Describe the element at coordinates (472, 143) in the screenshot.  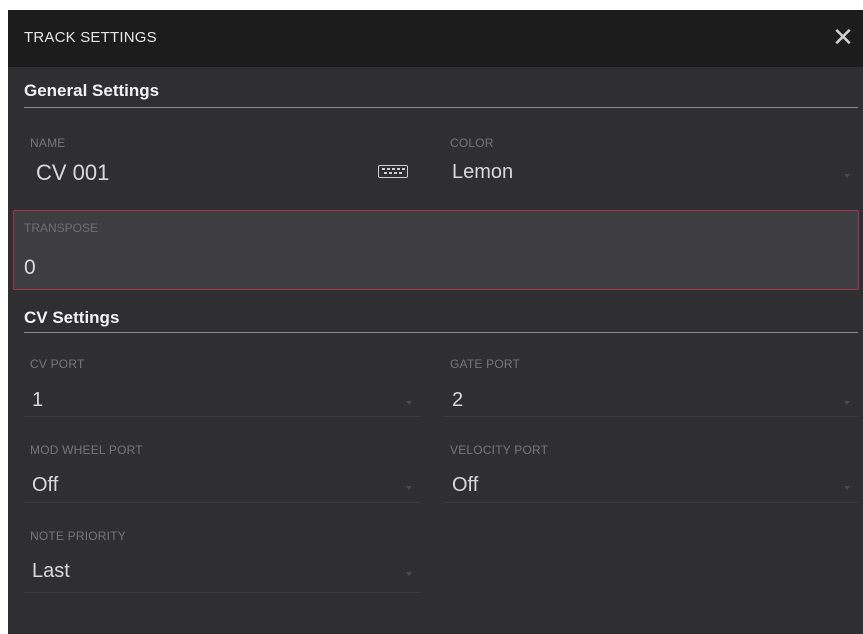
I see `color-label: COLOR` at that location.